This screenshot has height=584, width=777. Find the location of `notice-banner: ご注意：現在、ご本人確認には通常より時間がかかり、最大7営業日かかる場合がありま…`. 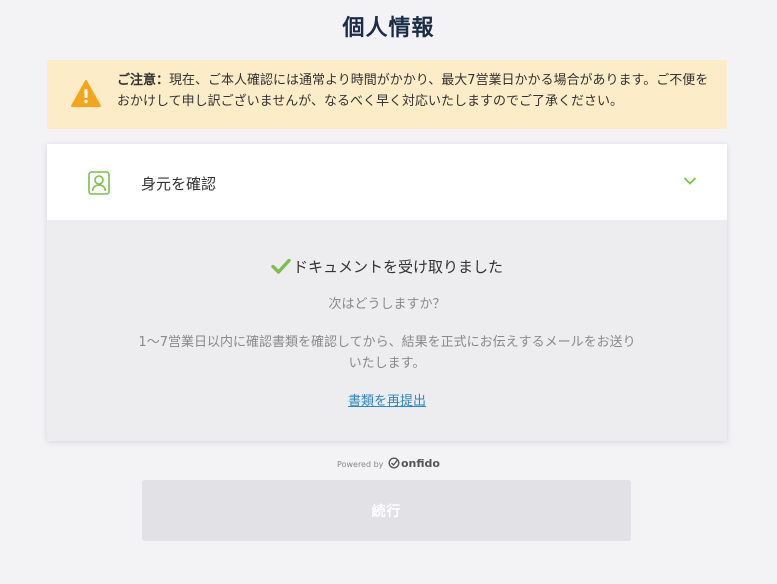

notice-banner: ご注意：現在、ご本人確認には通常より時間がかかり、最大7営業日かかる場合がありま… is located at coordinates (387, 94).